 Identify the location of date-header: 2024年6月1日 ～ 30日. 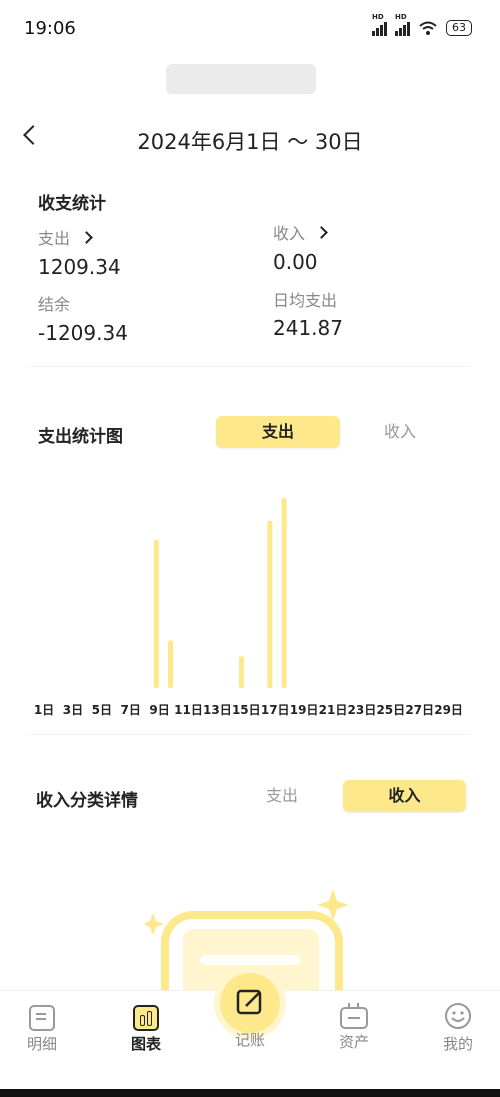
(250, 138).